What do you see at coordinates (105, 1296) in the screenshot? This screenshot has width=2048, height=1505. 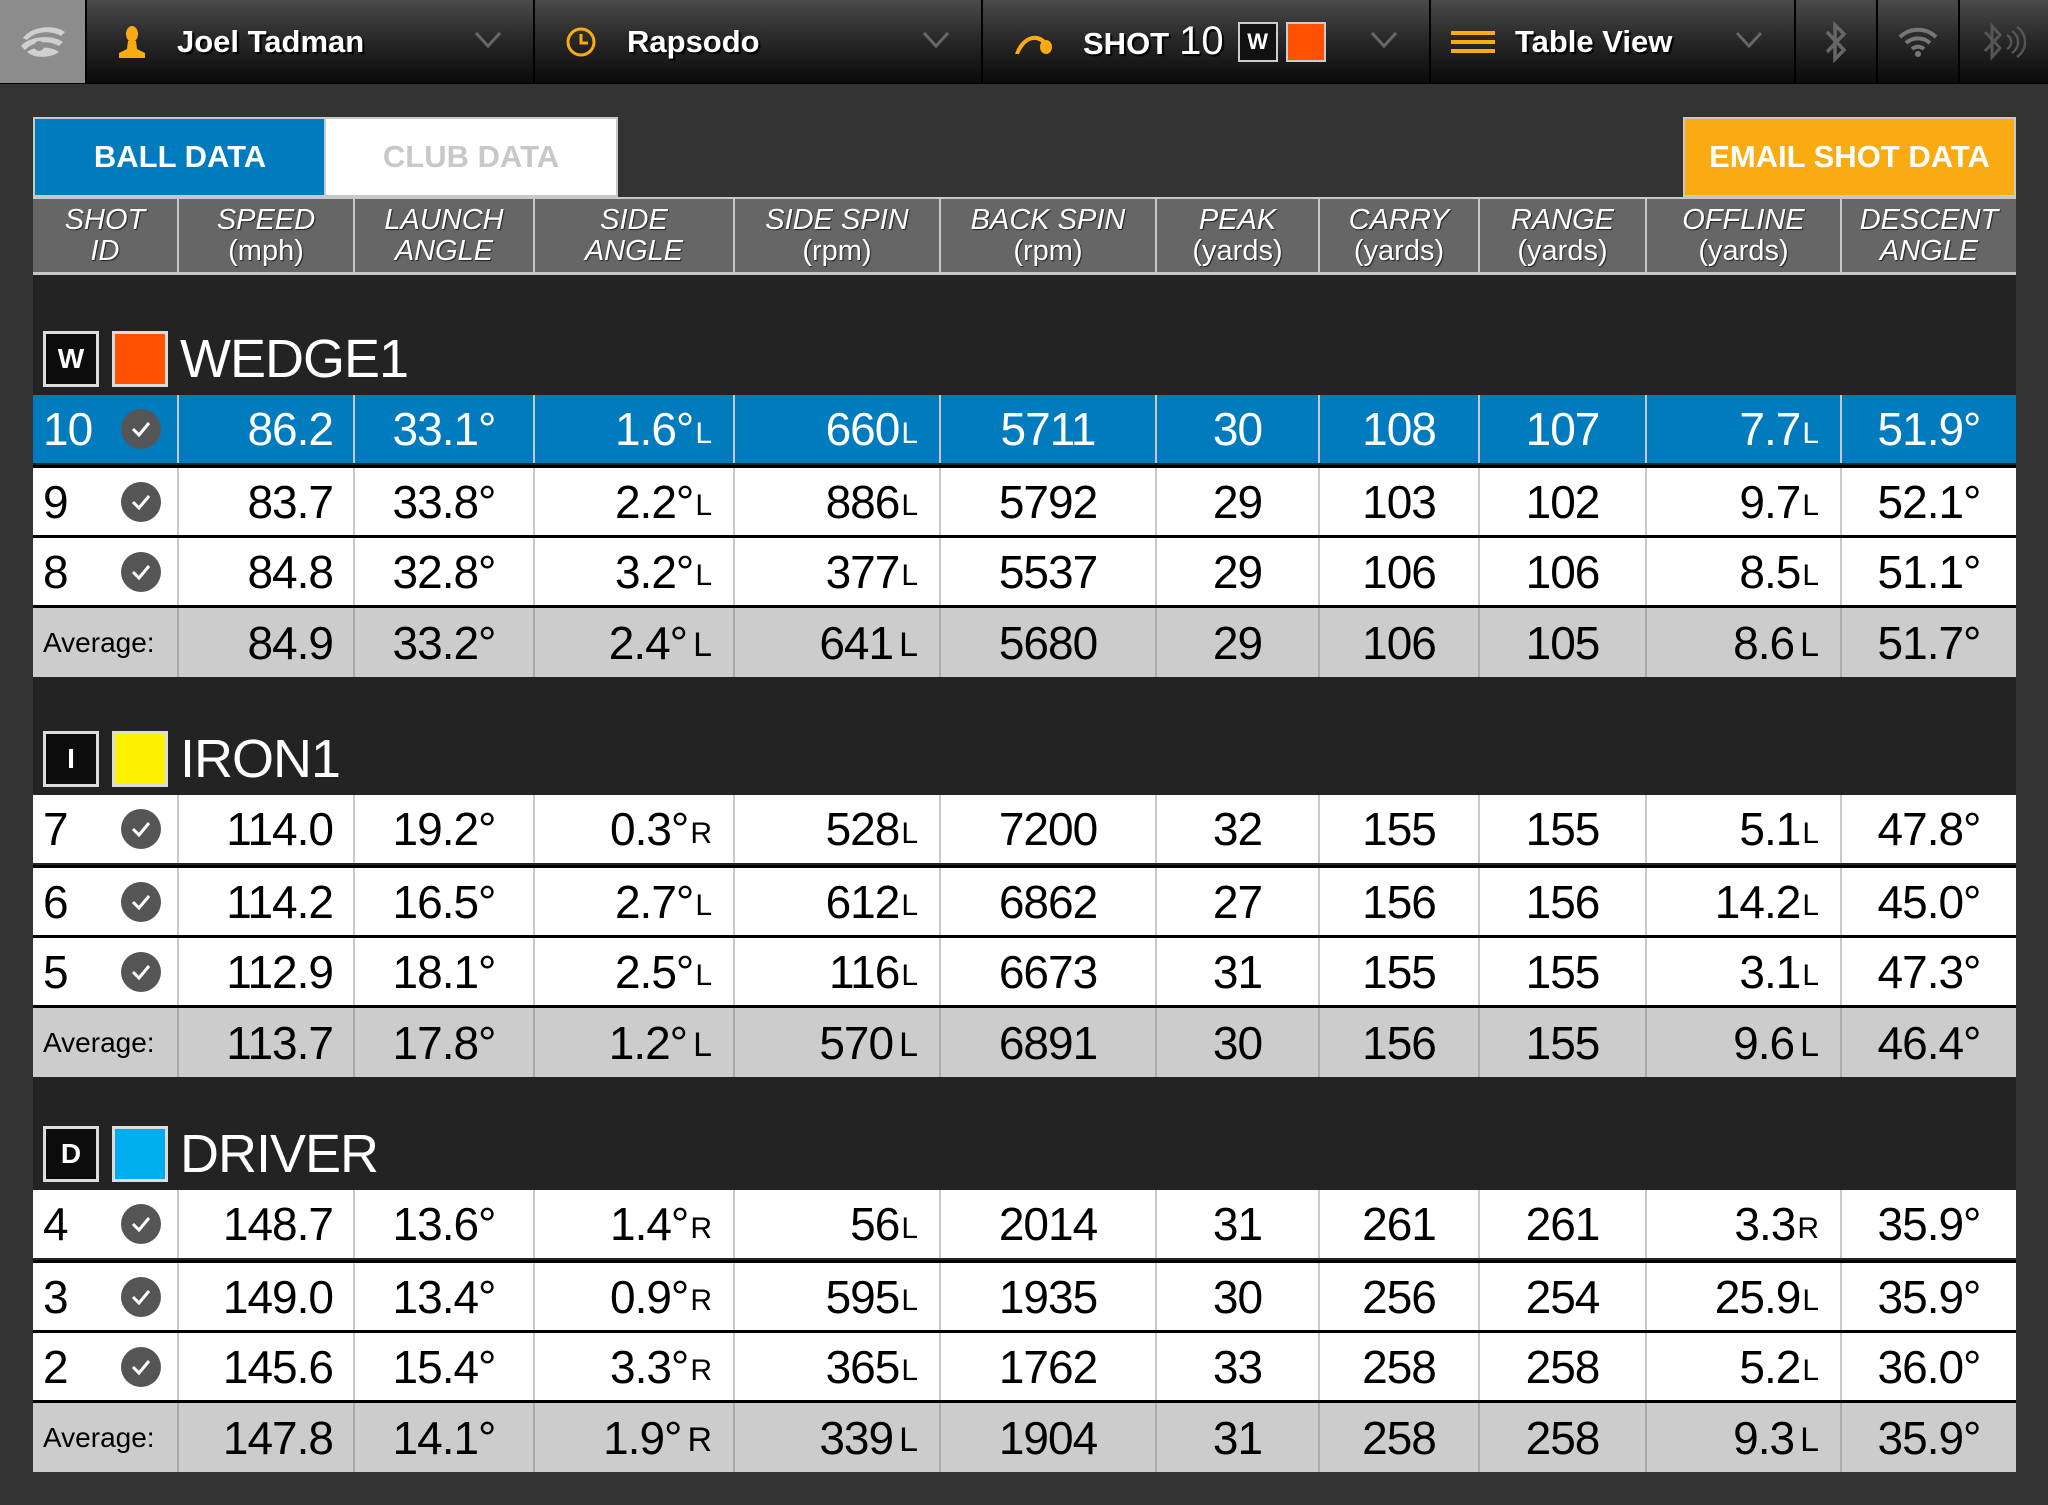 I see `cell-shot-id: 3` at bounding box center [105, 1296].